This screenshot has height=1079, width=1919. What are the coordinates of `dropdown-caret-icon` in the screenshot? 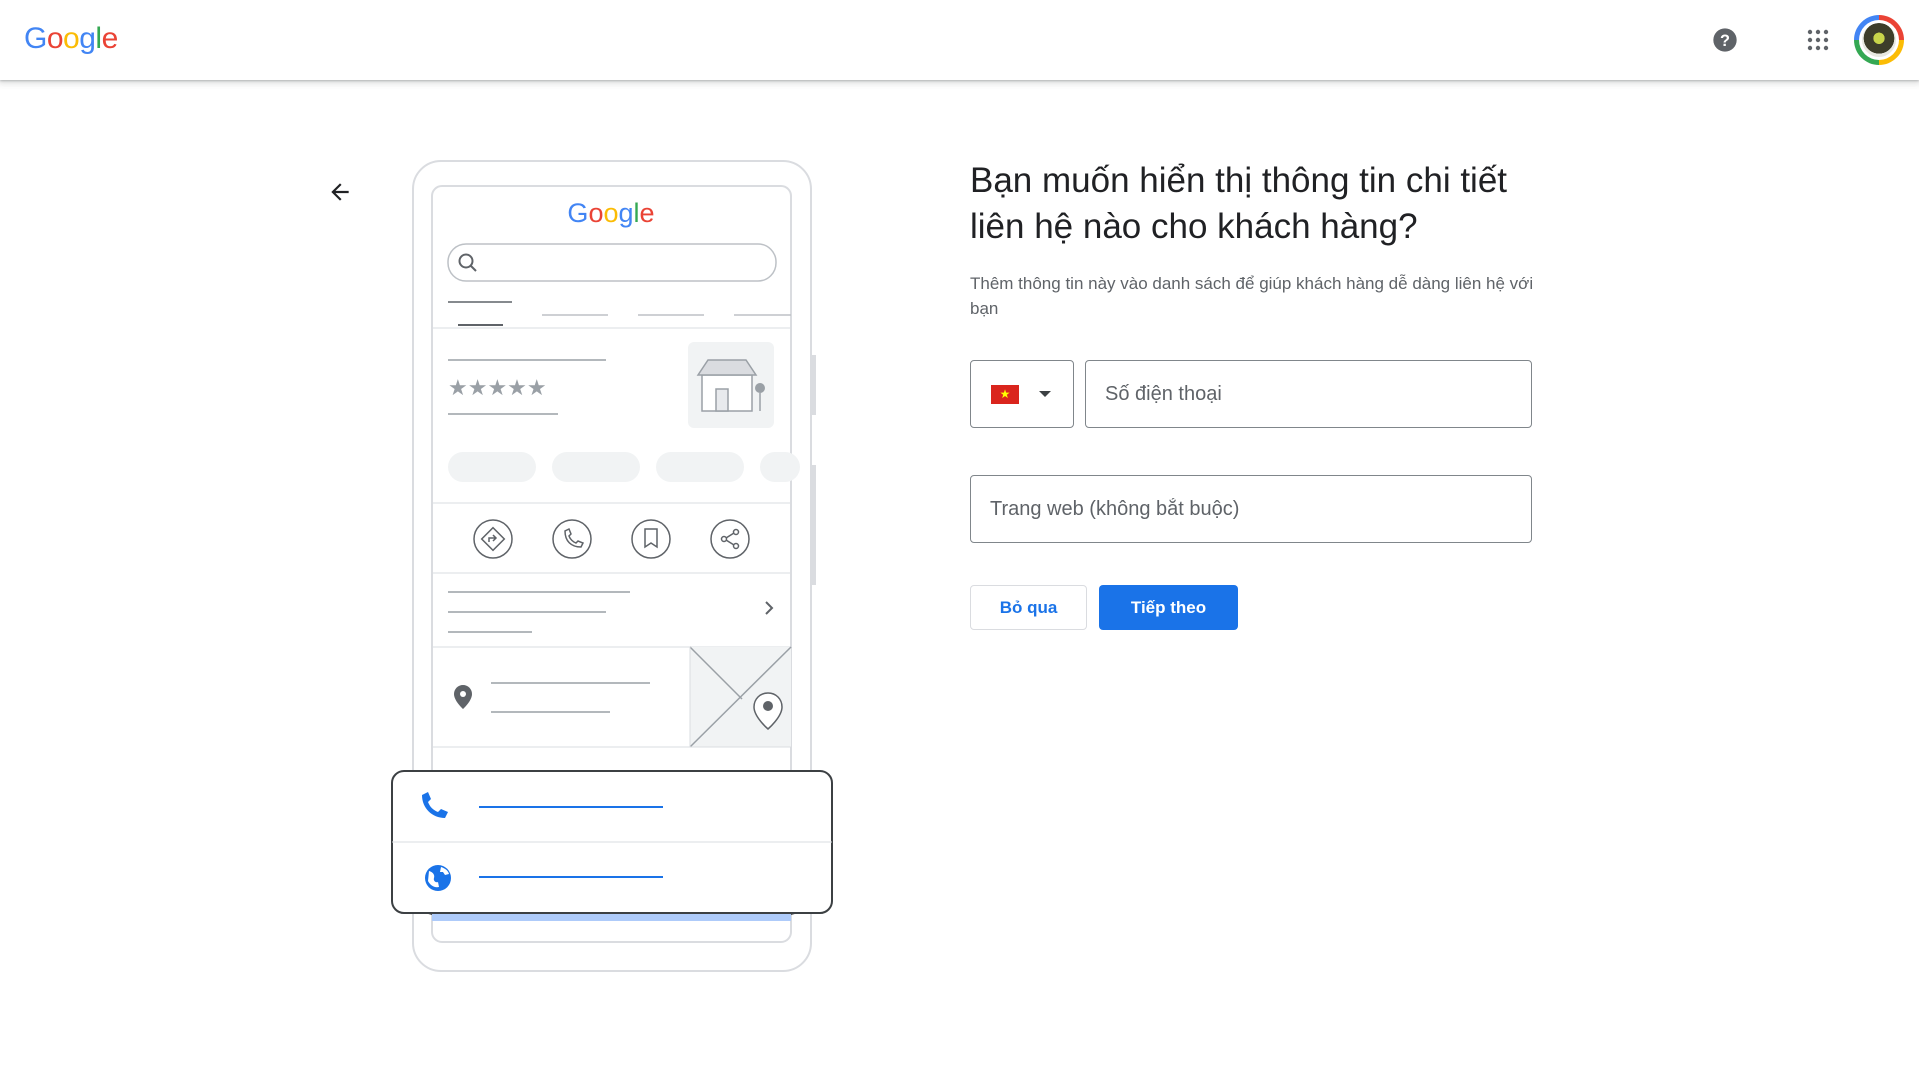 It's located at (1045, 394).